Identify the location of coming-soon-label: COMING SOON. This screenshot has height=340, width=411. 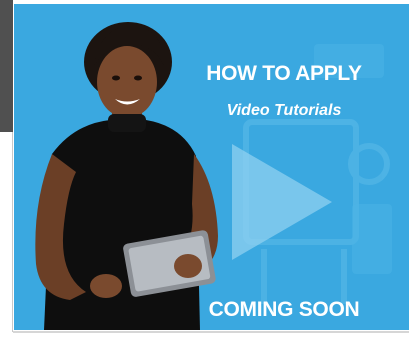
(284, 309).